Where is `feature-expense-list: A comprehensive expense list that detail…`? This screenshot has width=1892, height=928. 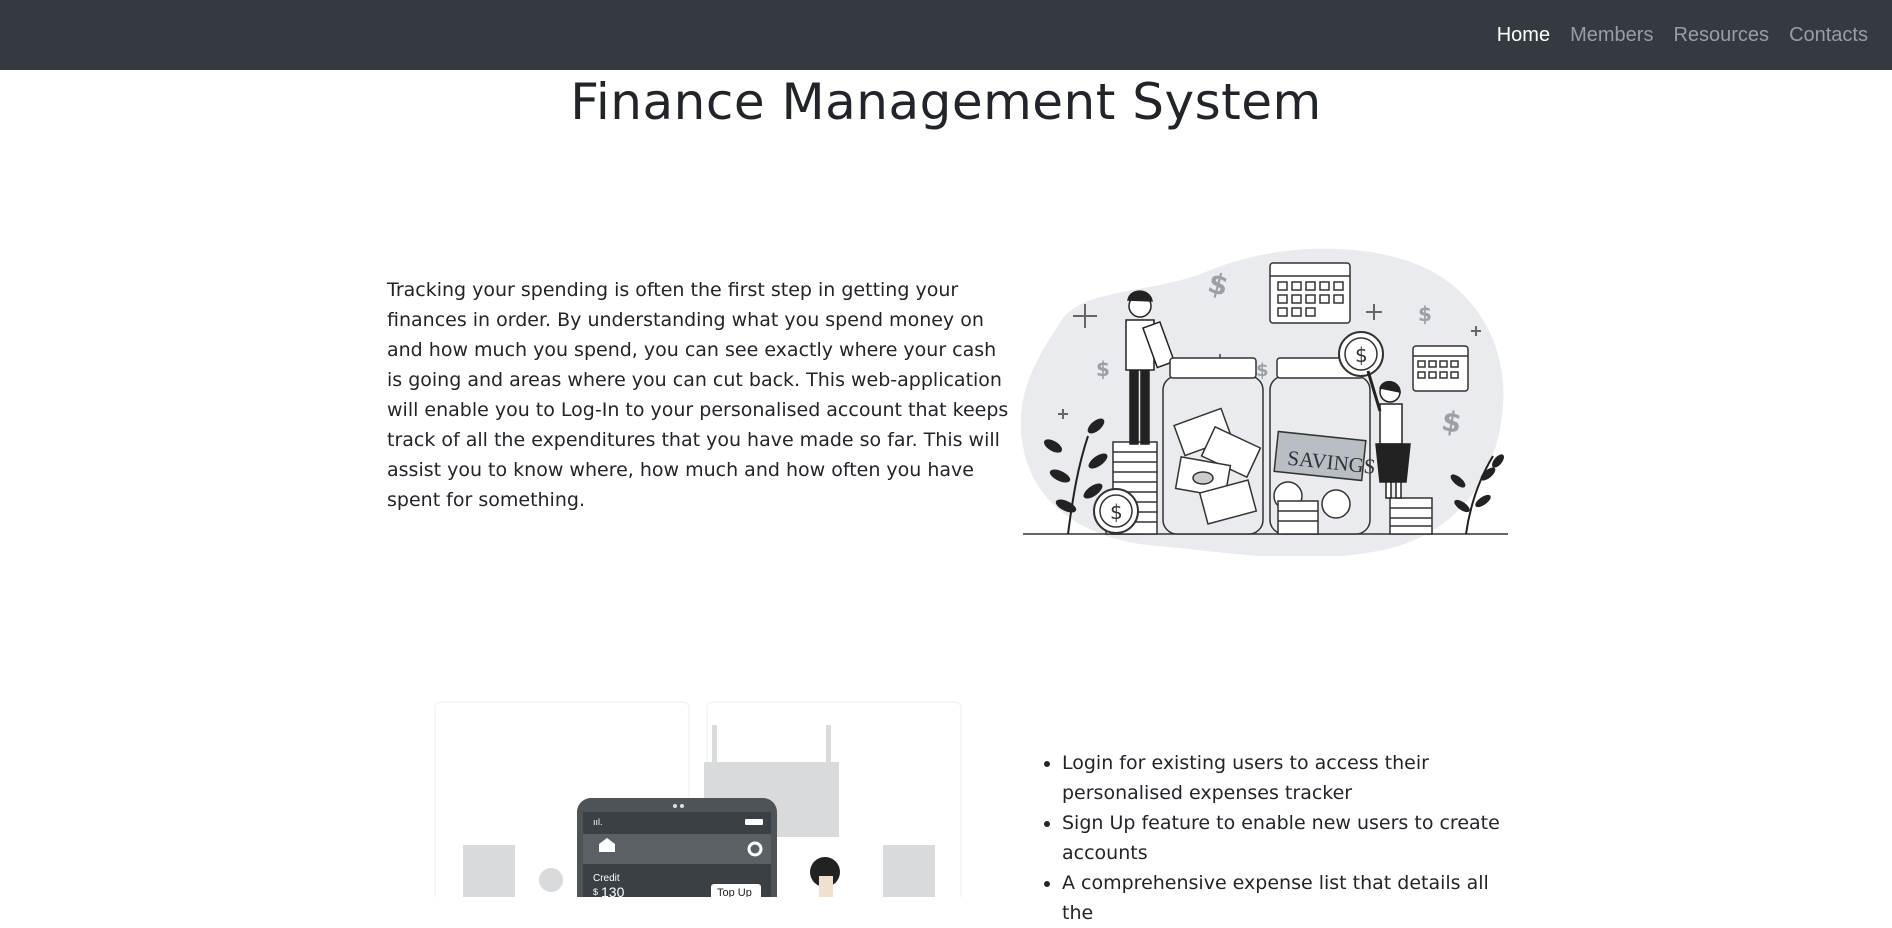 feature-expense-list: A comprehensive expense list that detail… is located at coordinates (1292, 898).